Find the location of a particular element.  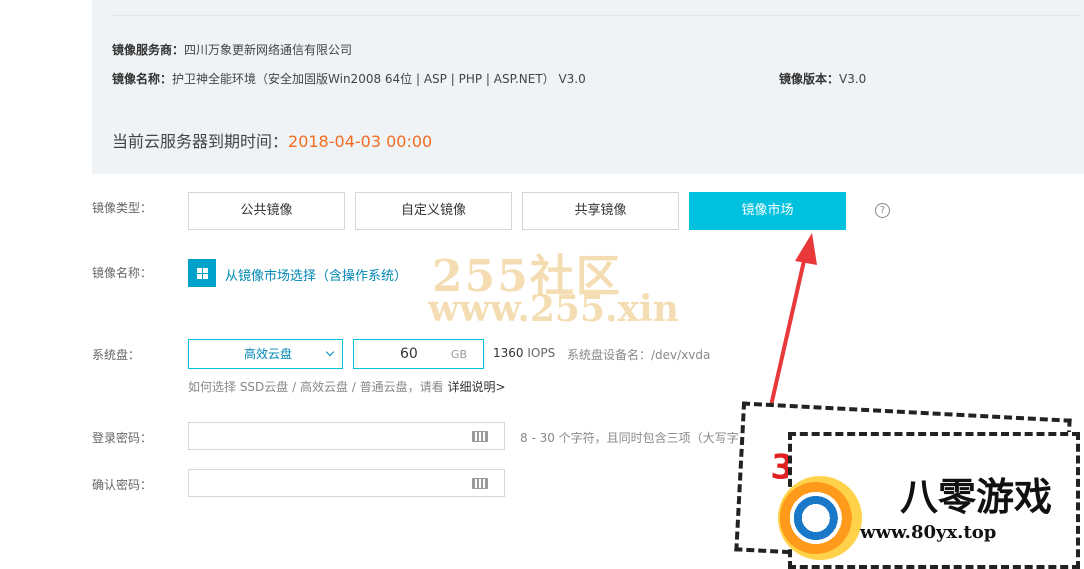

swirl-logo-icon is located at coordinates (820, 518).